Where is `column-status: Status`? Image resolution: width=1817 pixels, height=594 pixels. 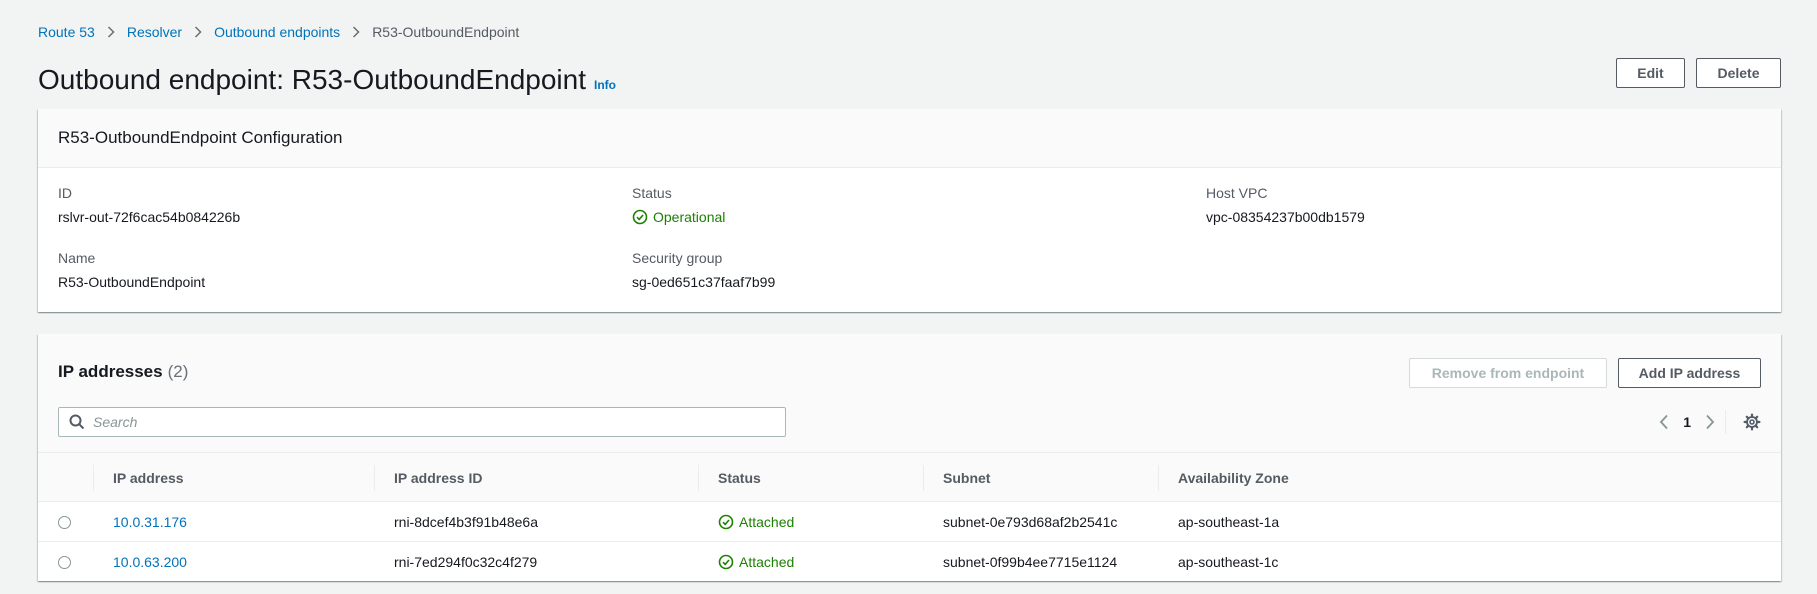 column-status: Status is located at coordinates (729, 478).